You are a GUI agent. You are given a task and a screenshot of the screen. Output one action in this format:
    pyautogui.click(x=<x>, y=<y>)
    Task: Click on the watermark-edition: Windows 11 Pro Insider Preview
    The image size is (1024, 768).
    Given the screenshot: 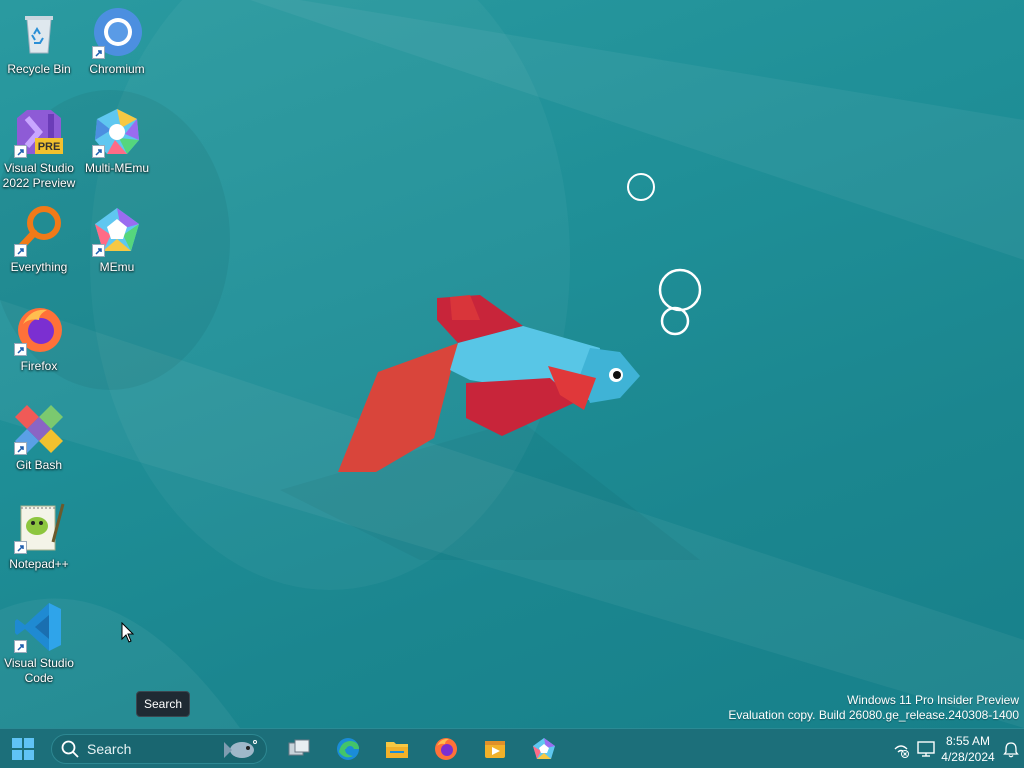 What is the action you would take?
    pyautogui.click(x=933, y=700)
    